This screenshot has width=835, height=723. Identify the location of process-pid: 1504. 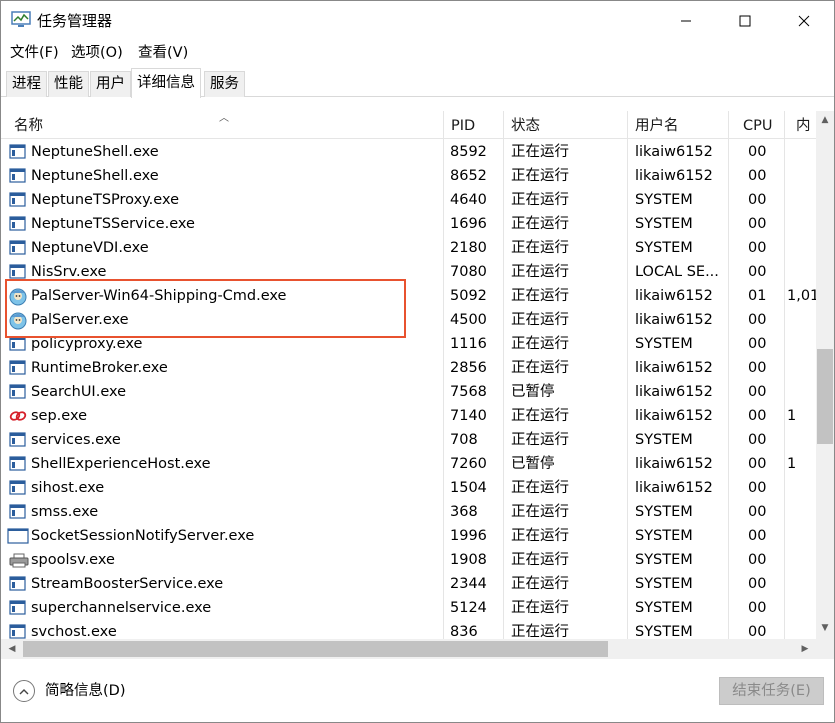
(468, 488).